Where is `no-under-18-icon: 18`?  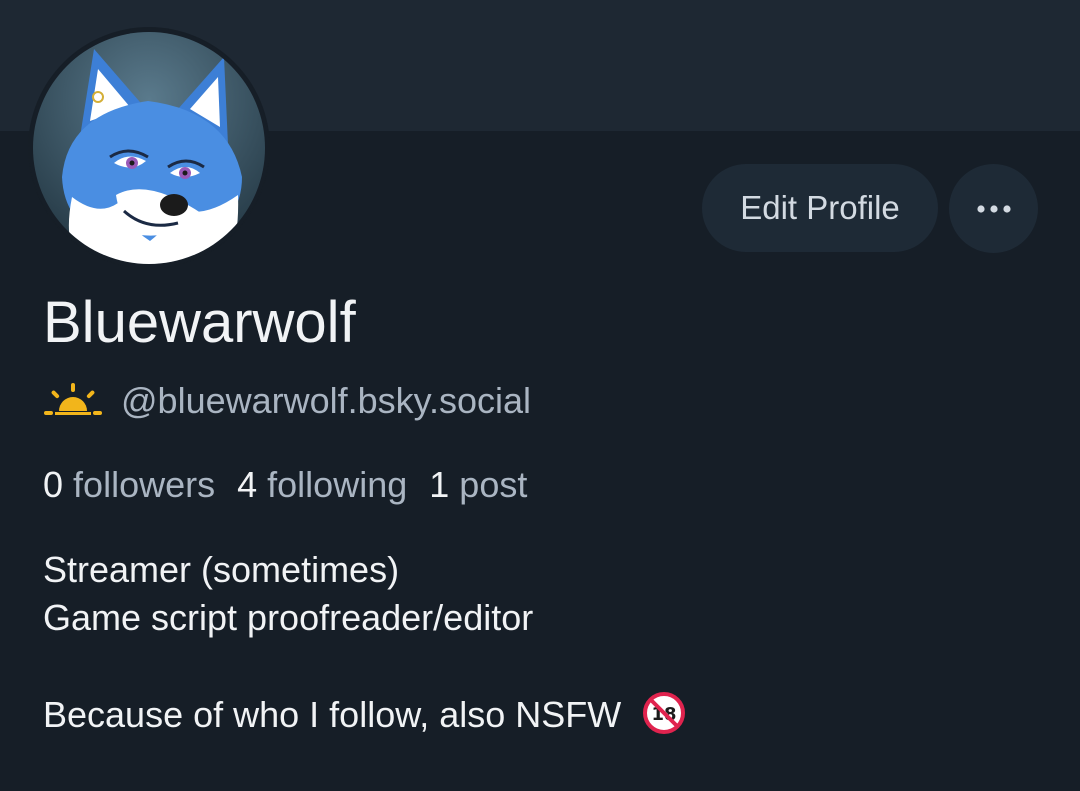
no-under-18-icon: 18 is located at coordinates (664, 713).